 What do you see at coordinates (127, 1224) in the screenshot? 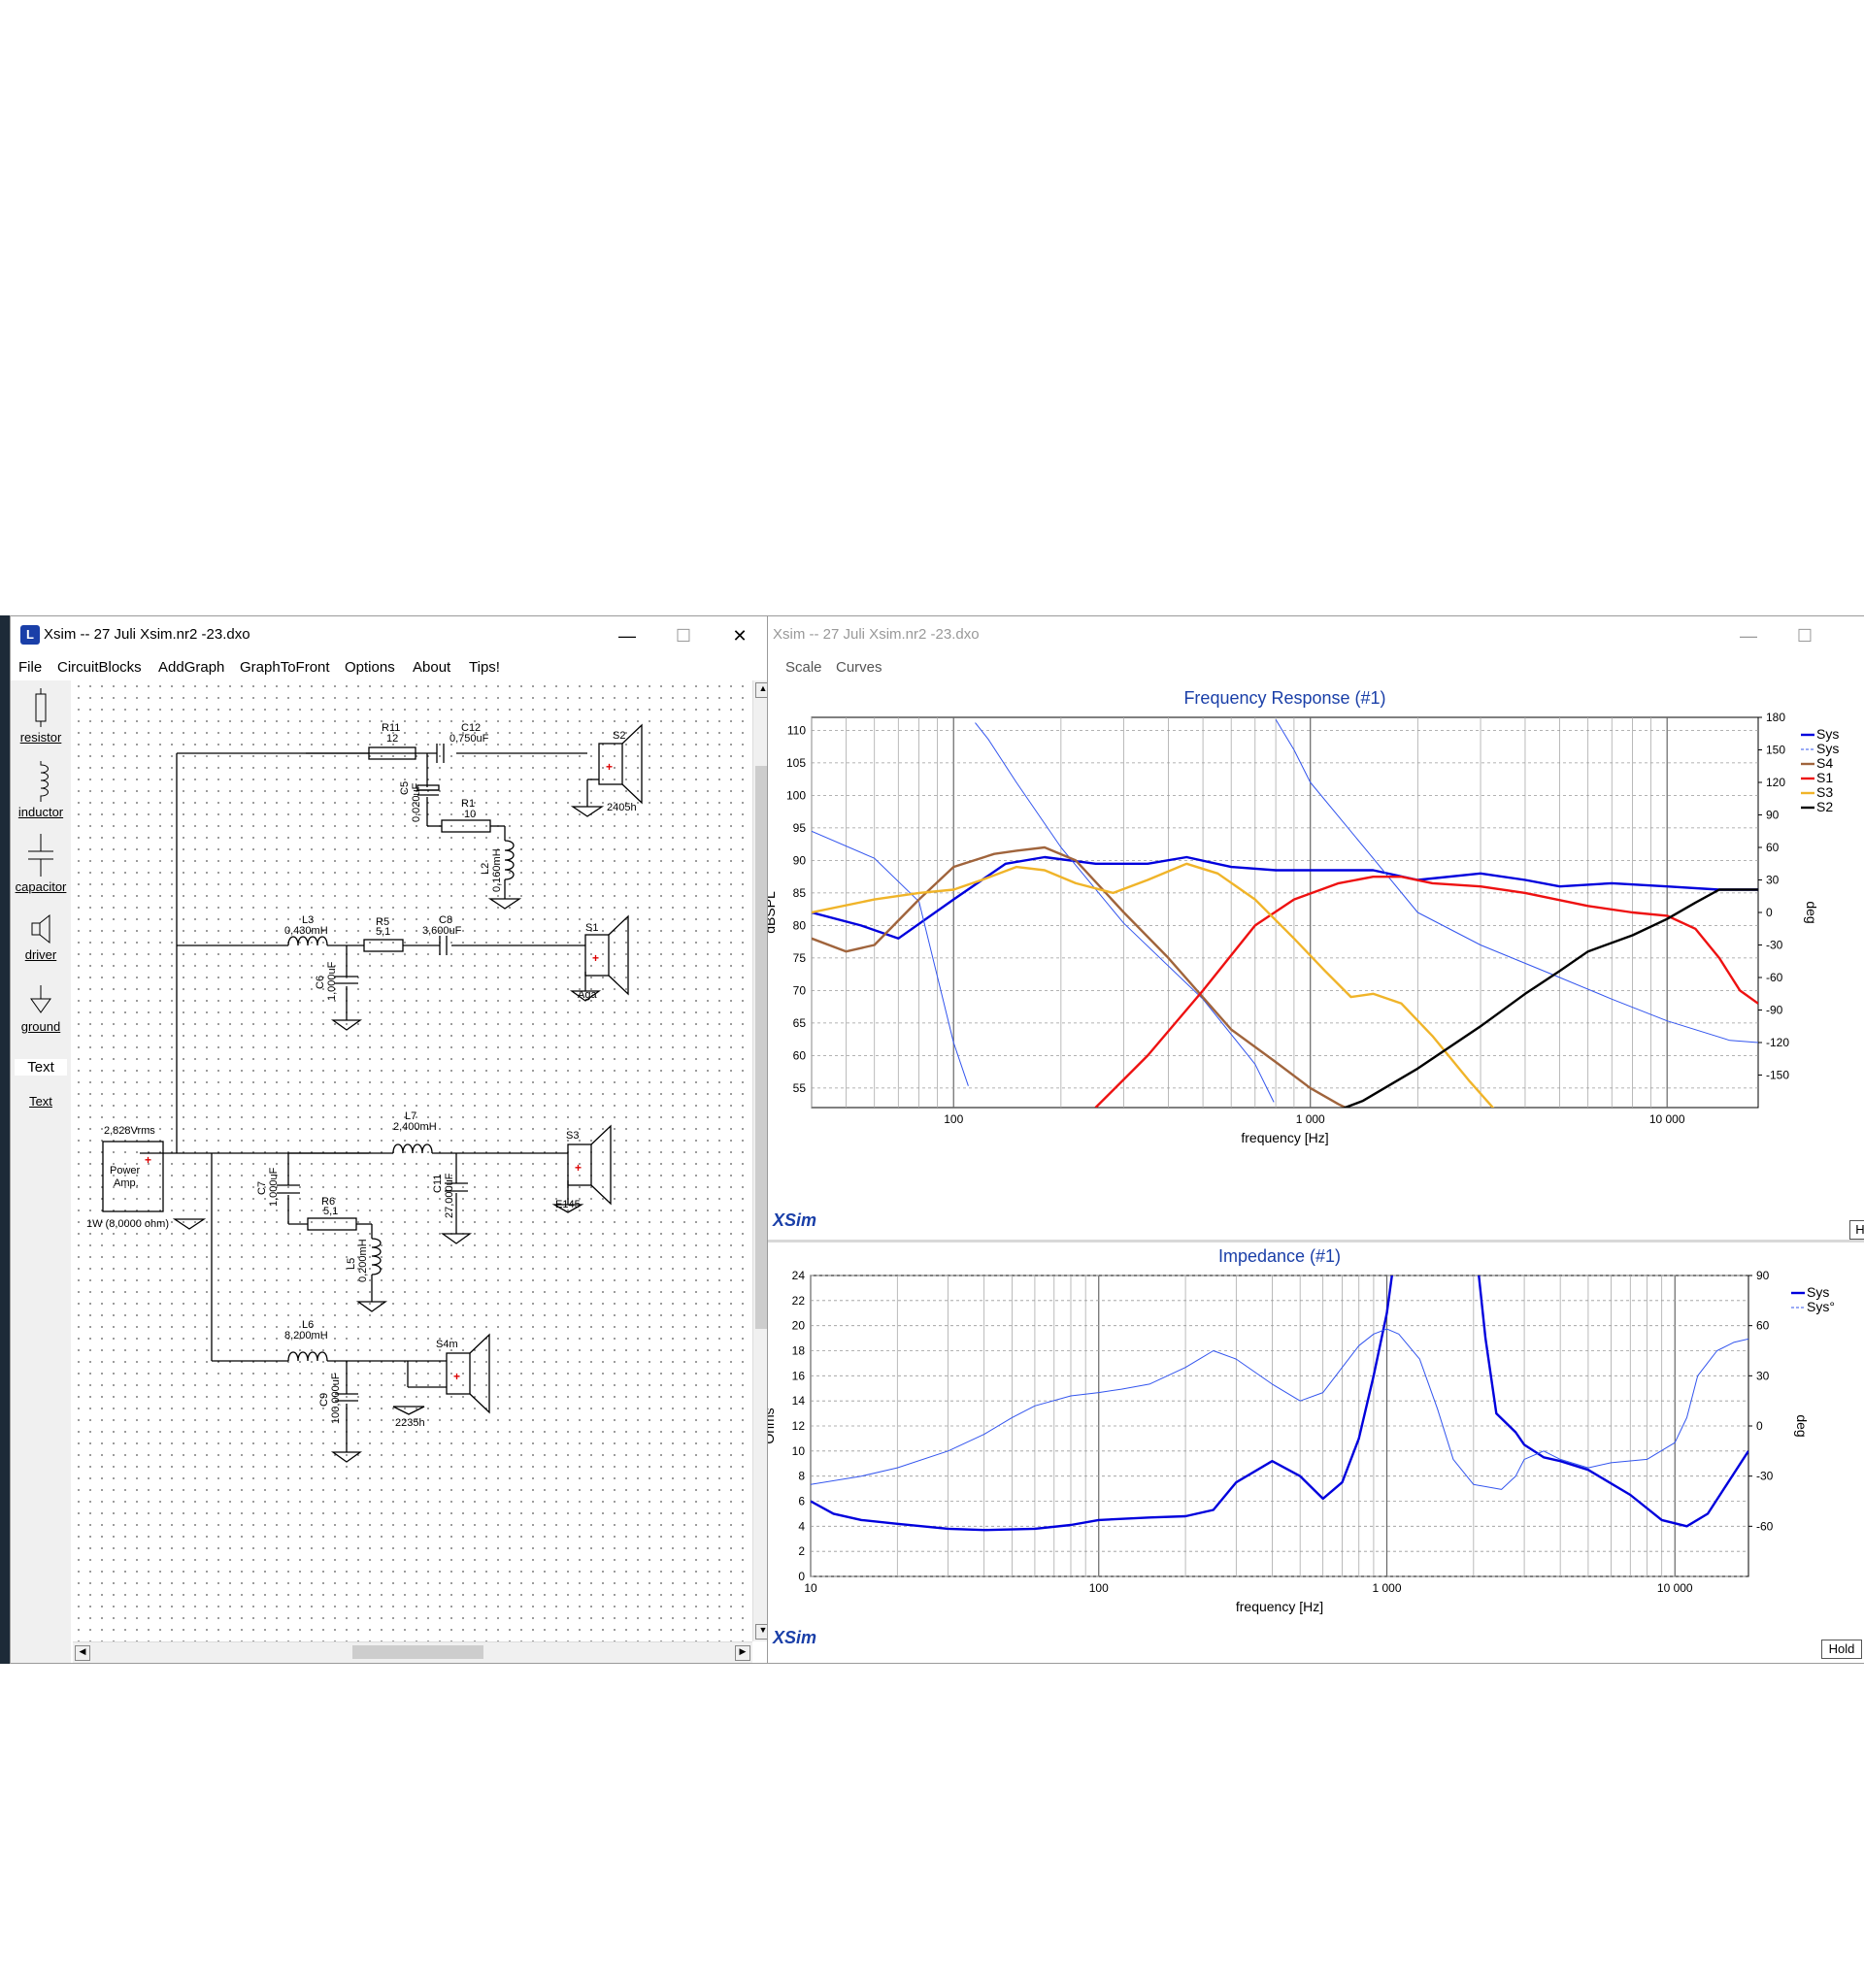
I see `svg-text: 1W (8,0000 ohm)` at bounding box center [127, 1224].